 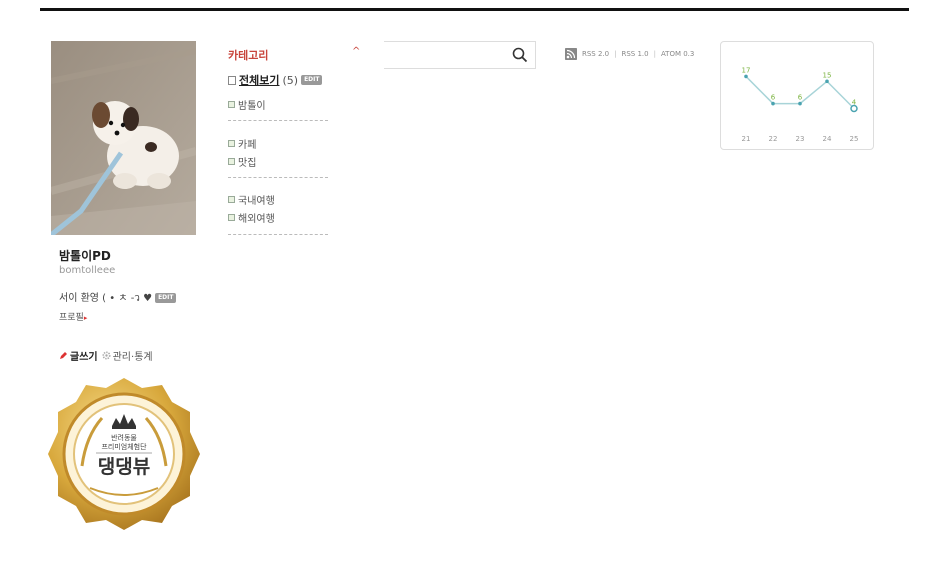 I want to click on rss20-link: RSS 2.0, so click(x=595, y=54).